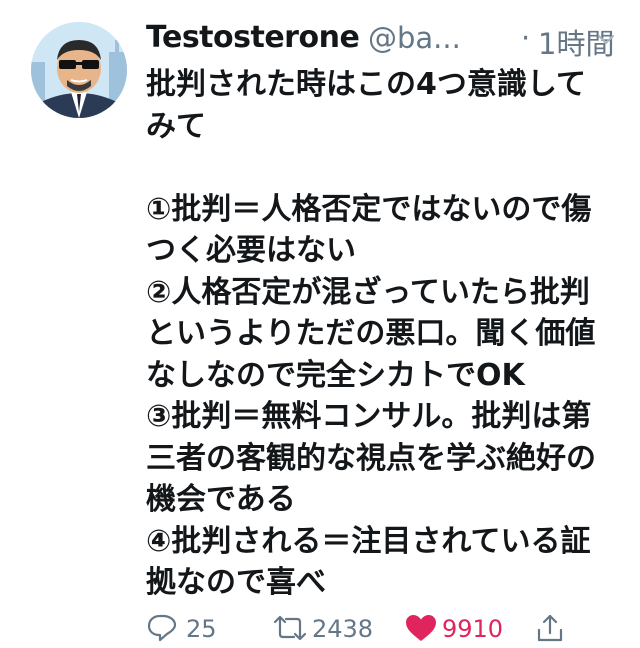 This screenshot has width=640, height=648. What do you see at coordinates (343, 629) in the screenshot?
I see `retweet-count: 2438` at bounding box center [343, 629].